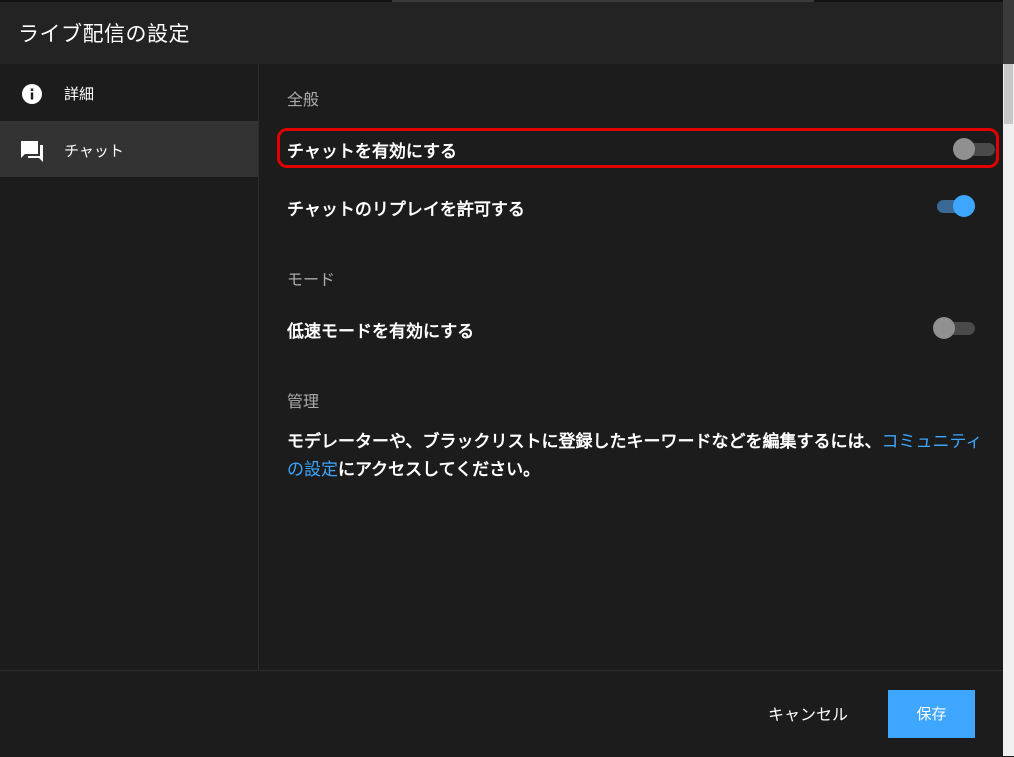 This screenshot has height=757, width=1014. Describe the element at coordinates (638, 148) in the screenshot. I see `enable-chat-row: チャットを有効にする` at that location.